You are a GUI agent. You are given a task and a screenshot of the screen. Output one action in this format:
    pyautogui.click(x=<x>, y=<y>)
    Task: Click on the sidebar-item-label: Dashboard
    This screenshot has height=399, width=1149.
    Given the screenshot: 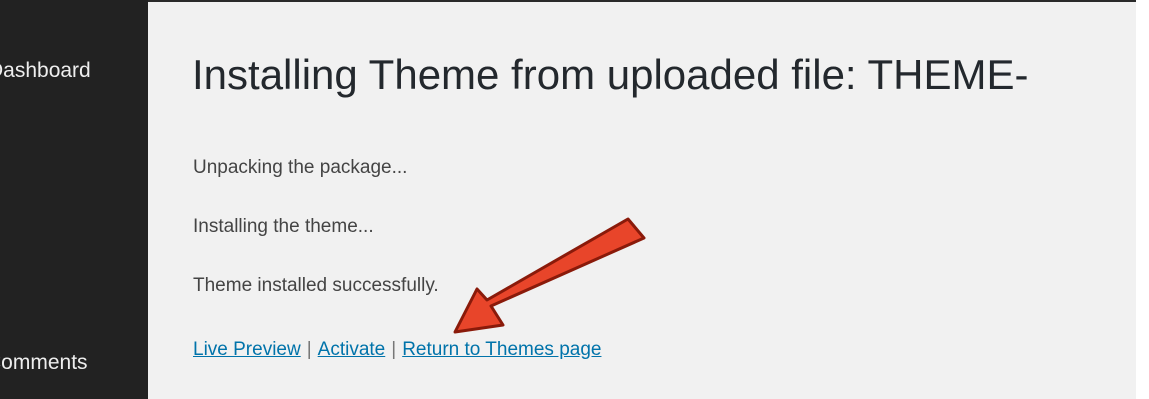 What is the action you would take?
    pyautogui.click(x=45, y=70)
    